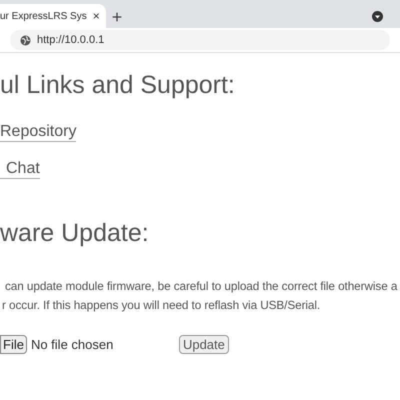 The image size is (400, 400). I want to click on globe-icon, so click(25, 40).